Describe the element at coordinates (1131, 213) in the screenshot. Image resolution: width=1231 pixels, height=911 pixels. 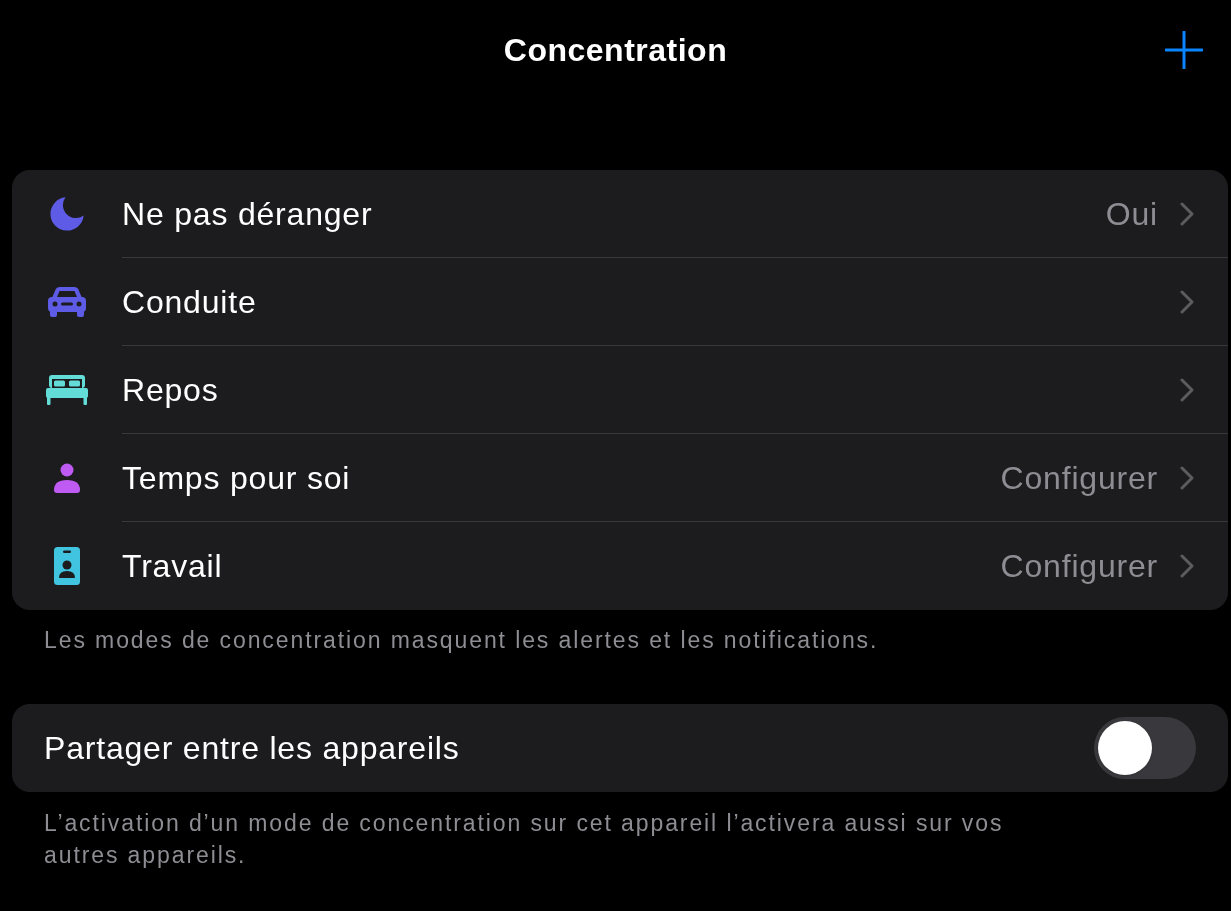
I see `mode-status-text: Oui` at that location.